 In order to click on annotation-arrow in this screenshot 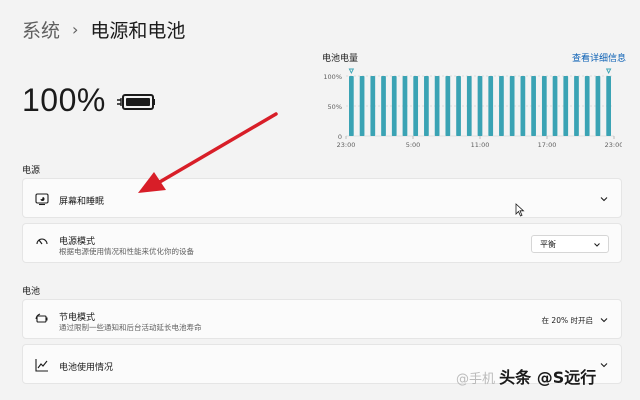, I will do `click(208, 152)`.